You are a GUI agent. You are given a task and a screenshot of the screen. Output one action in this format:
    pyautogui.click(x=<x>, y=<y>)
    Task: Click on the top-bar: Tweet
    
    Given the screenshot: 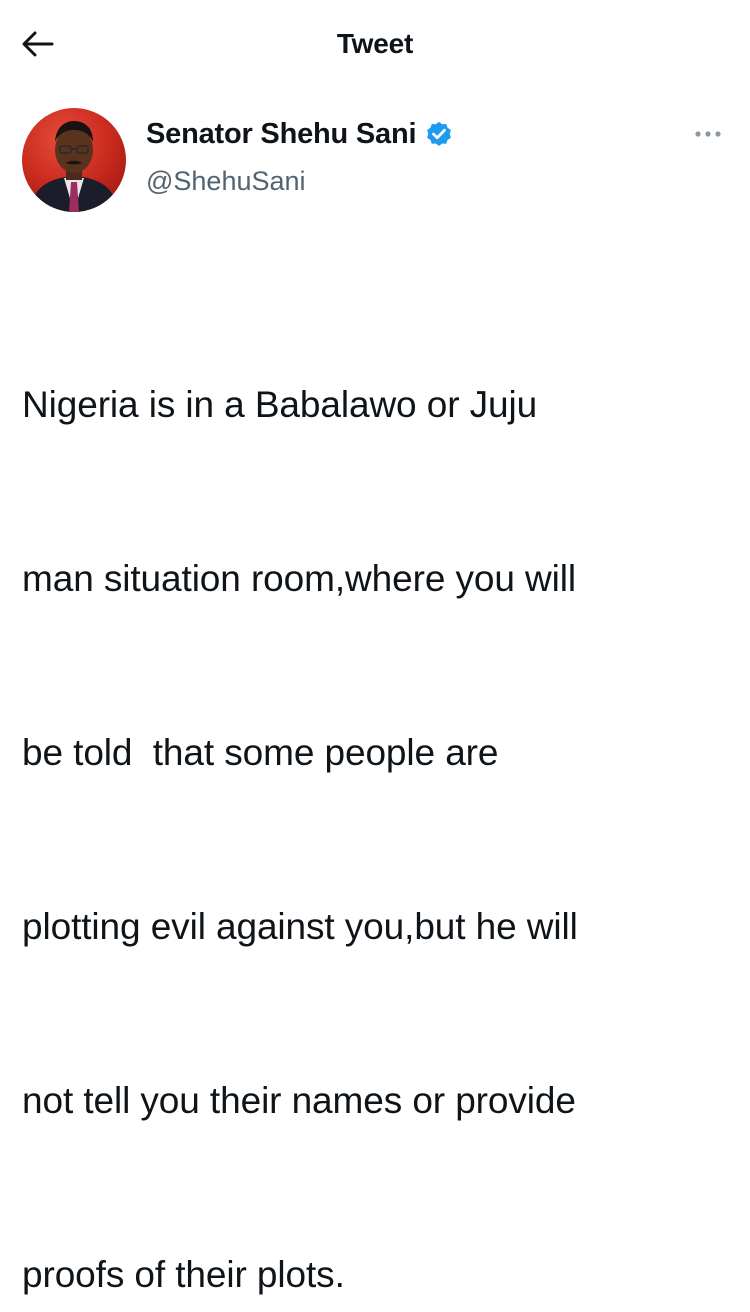 What is the action you would take?
    pyautogui.click(x=375, y=43)
    